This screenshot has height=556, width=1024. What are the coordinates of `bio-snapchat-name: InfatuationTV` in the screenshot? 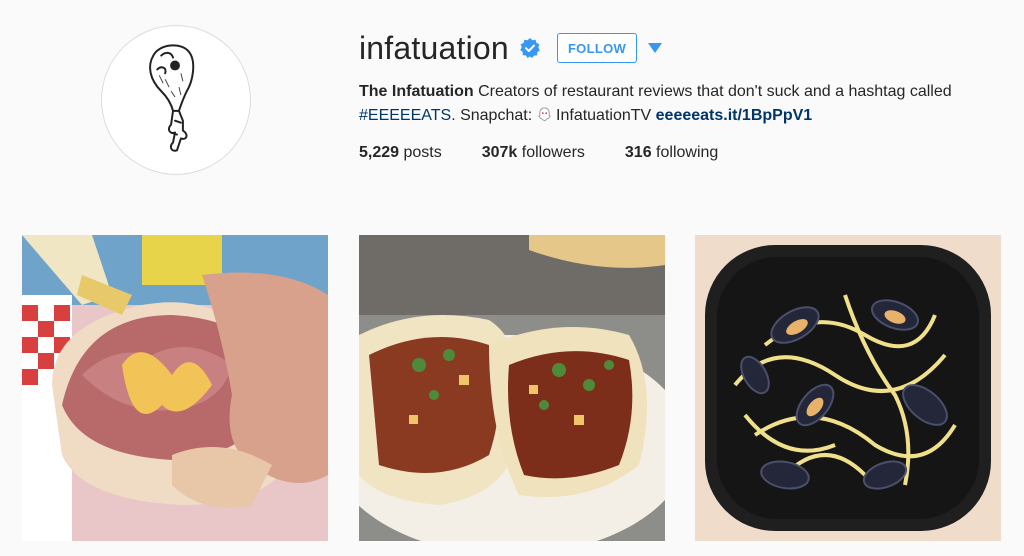 It's located at (603, 115).